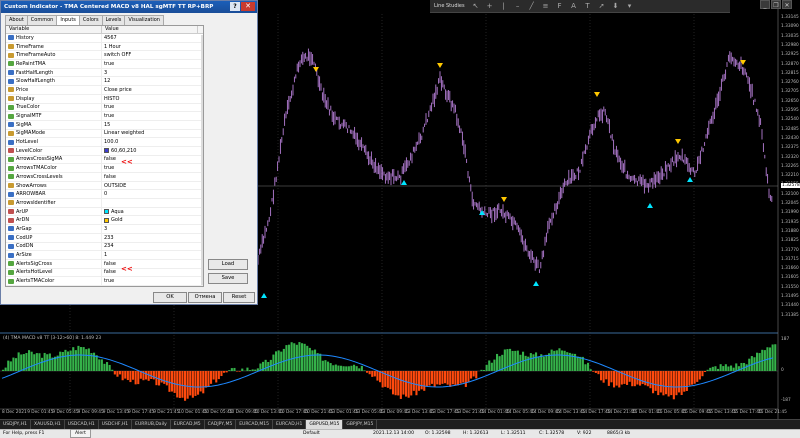  Describe the element at coordinates (588, 6) in the screenshot. I see `label-icon: T` at that location.